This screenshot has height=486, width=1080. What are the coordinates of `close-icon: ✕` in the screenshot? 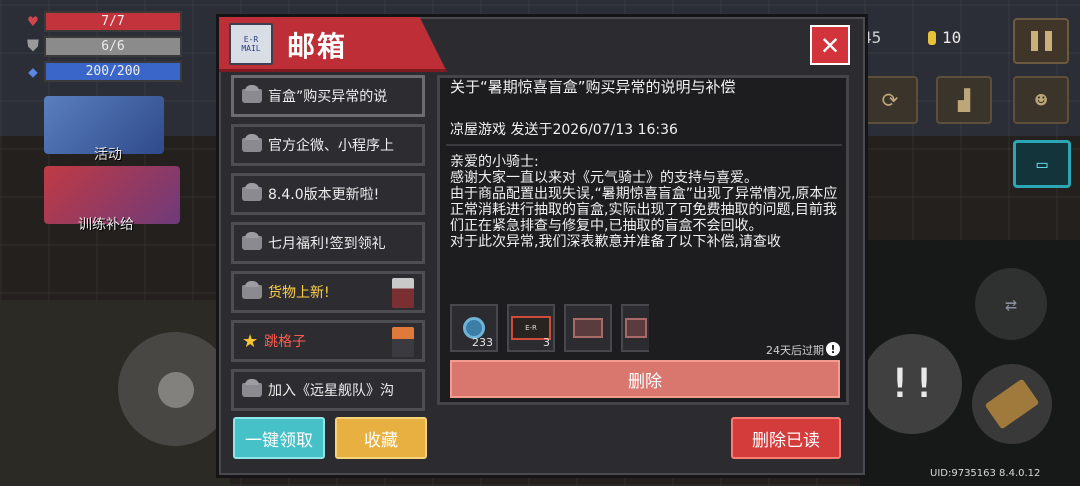 It's located at (830, 44).